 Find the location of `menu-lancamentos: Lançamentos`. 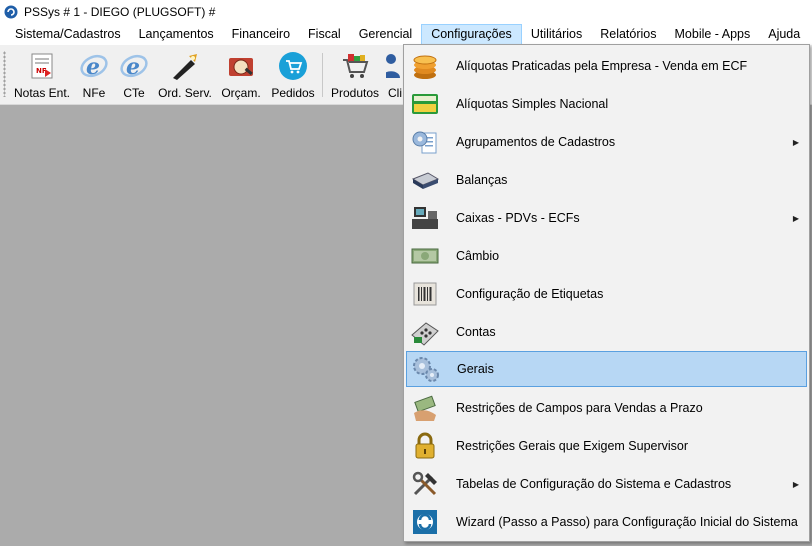

menu-lancamentos: Lançamentos is located at coordinates (176, 34).